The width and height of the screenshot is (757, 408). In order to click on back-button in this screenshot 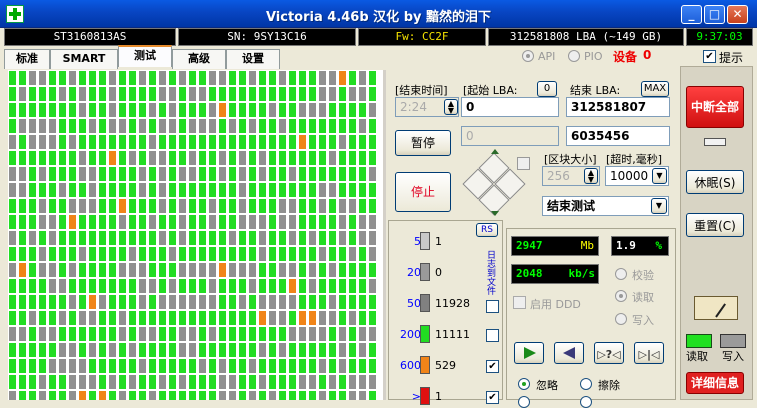, I will do `click(569, 353)`.